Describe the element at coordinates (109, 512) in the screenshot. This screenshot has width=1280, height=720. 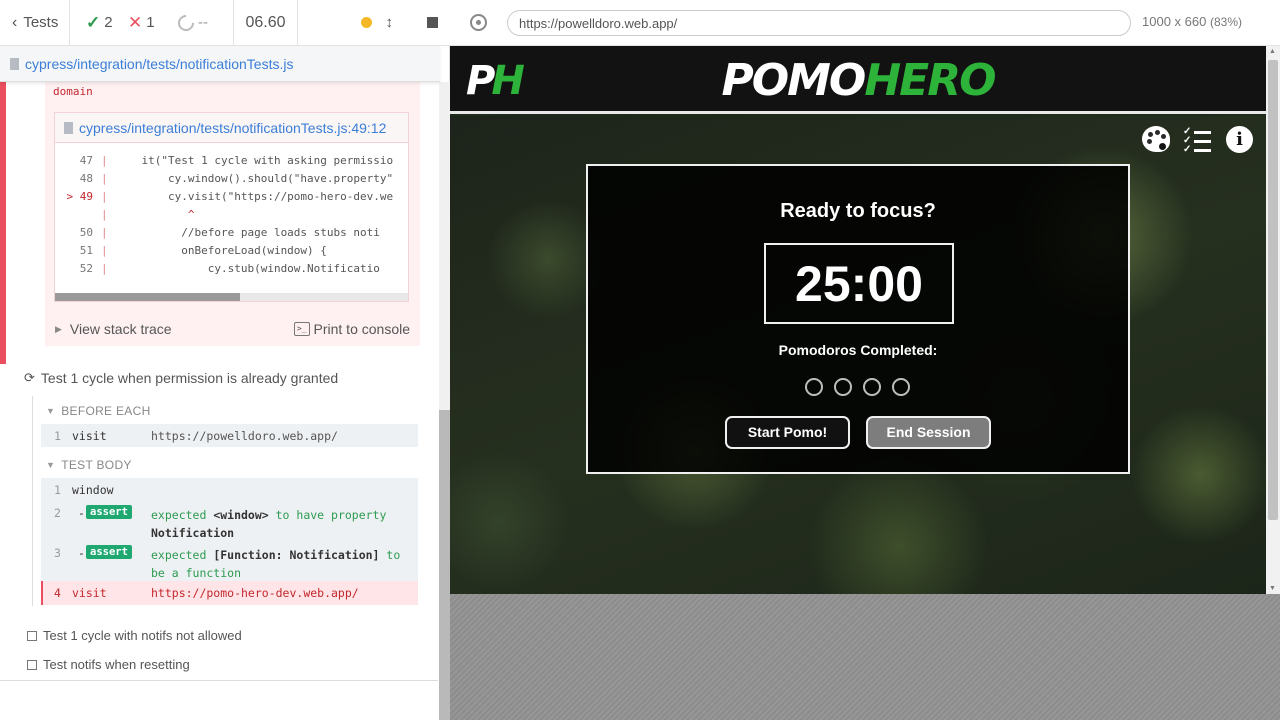
I see `assert-badge: assert` at that location.